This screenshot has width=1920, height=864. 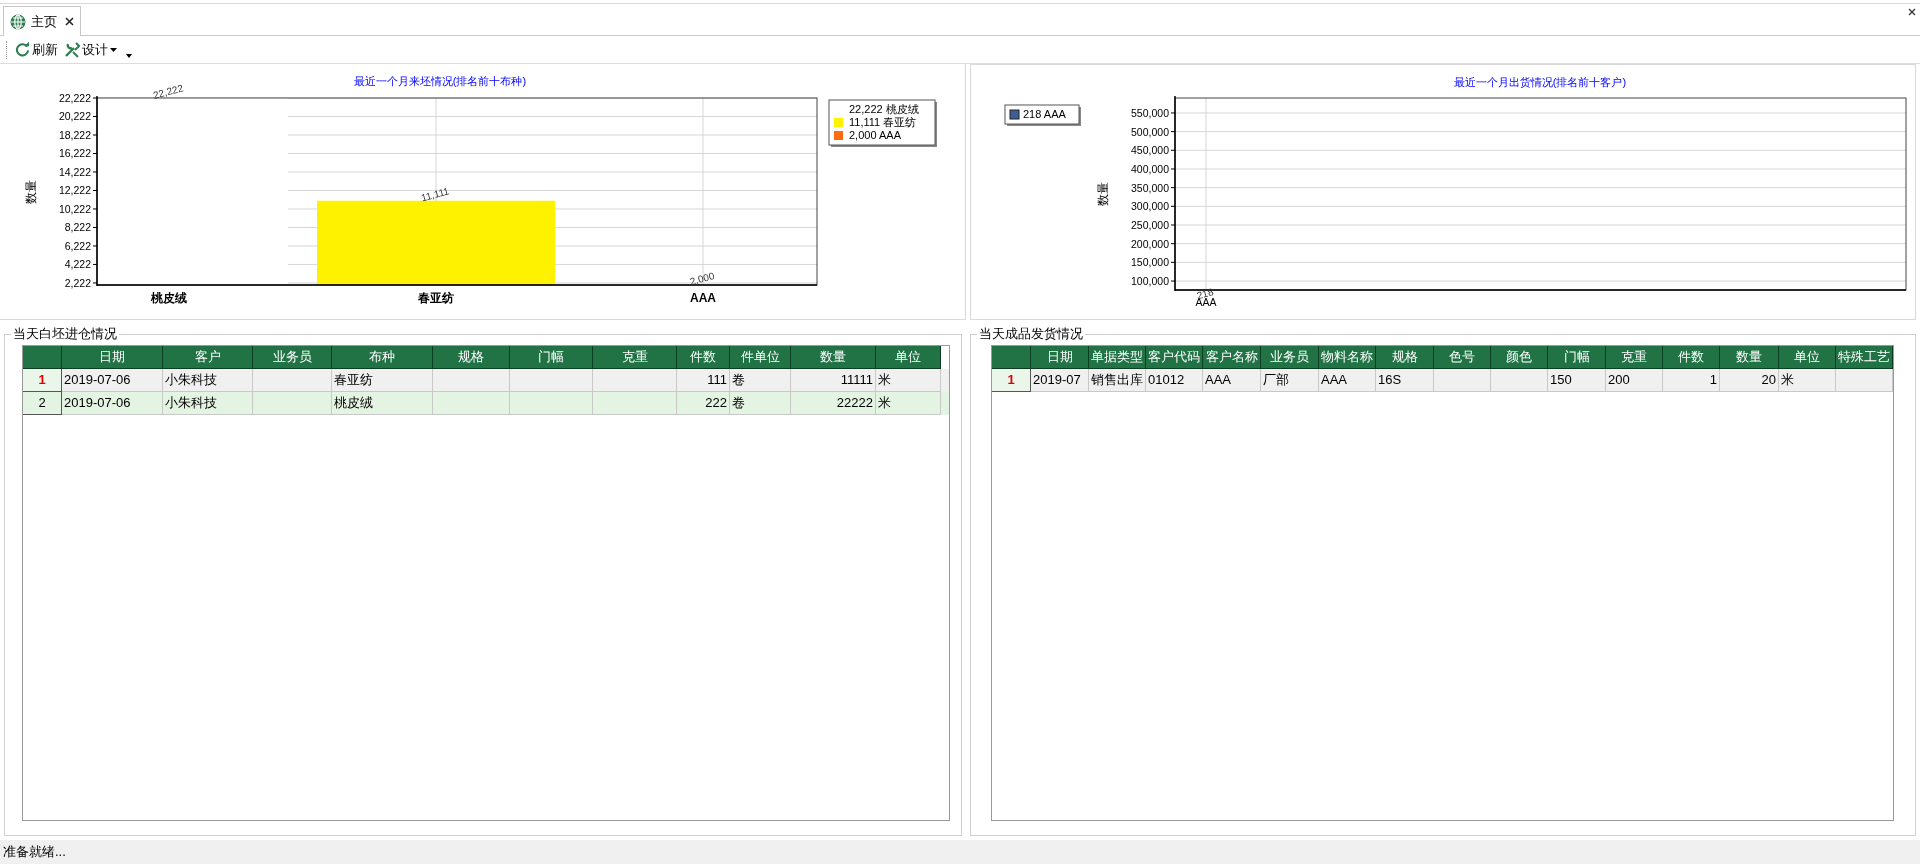 I want to click on design-button: 设计, so click(x=90, y=49).